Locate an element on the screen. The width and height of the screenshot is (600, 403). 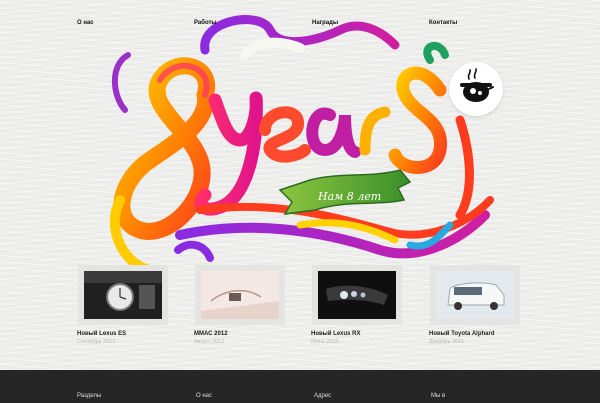
company-logo is located at coordinates (476, 89).